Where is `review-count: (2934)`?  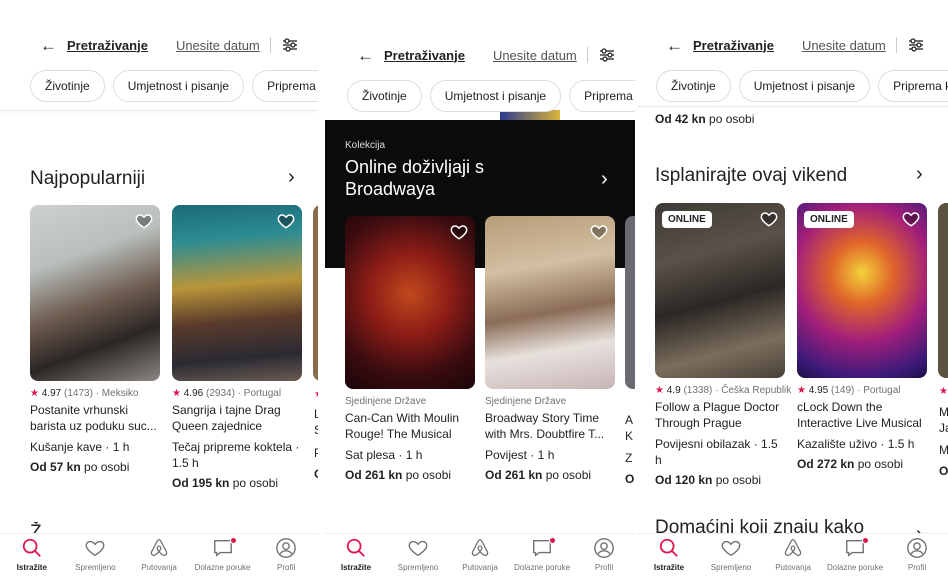
review-count: (2934) is located at coordinates (220, 393).